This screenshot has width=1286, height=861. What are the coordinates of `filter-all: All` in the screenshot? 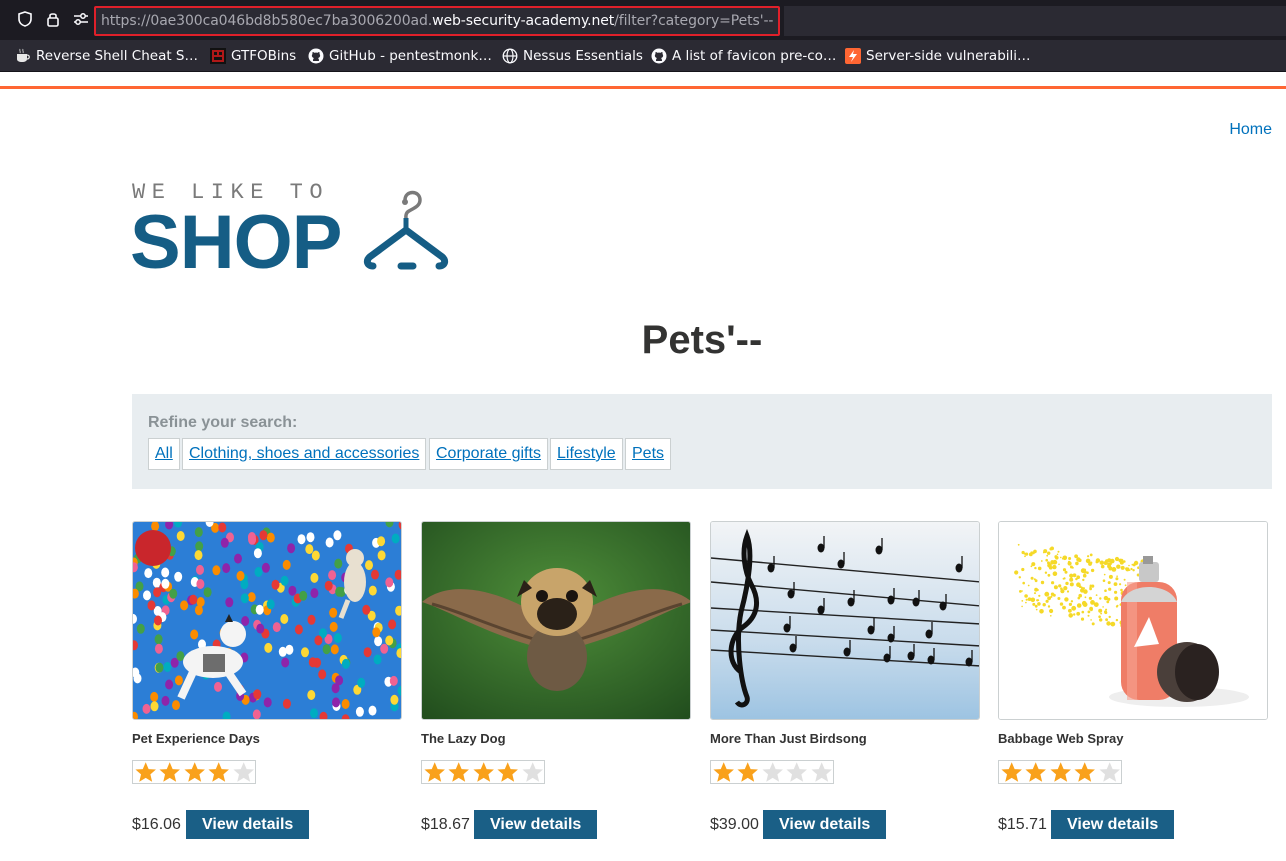 It's located at (164, 454).